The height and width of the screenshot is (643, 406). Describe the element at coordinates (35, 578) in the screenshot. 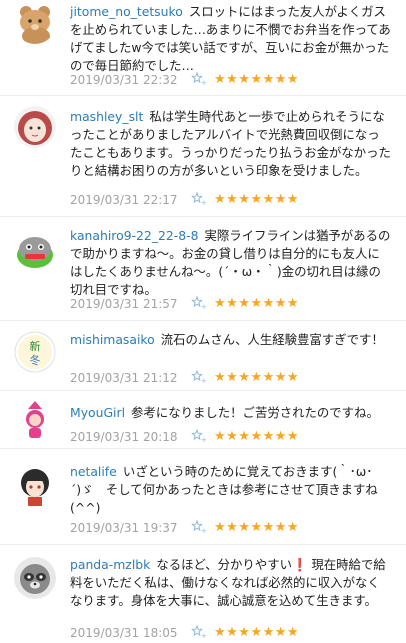

I see `raccoon-avatar` at that location.